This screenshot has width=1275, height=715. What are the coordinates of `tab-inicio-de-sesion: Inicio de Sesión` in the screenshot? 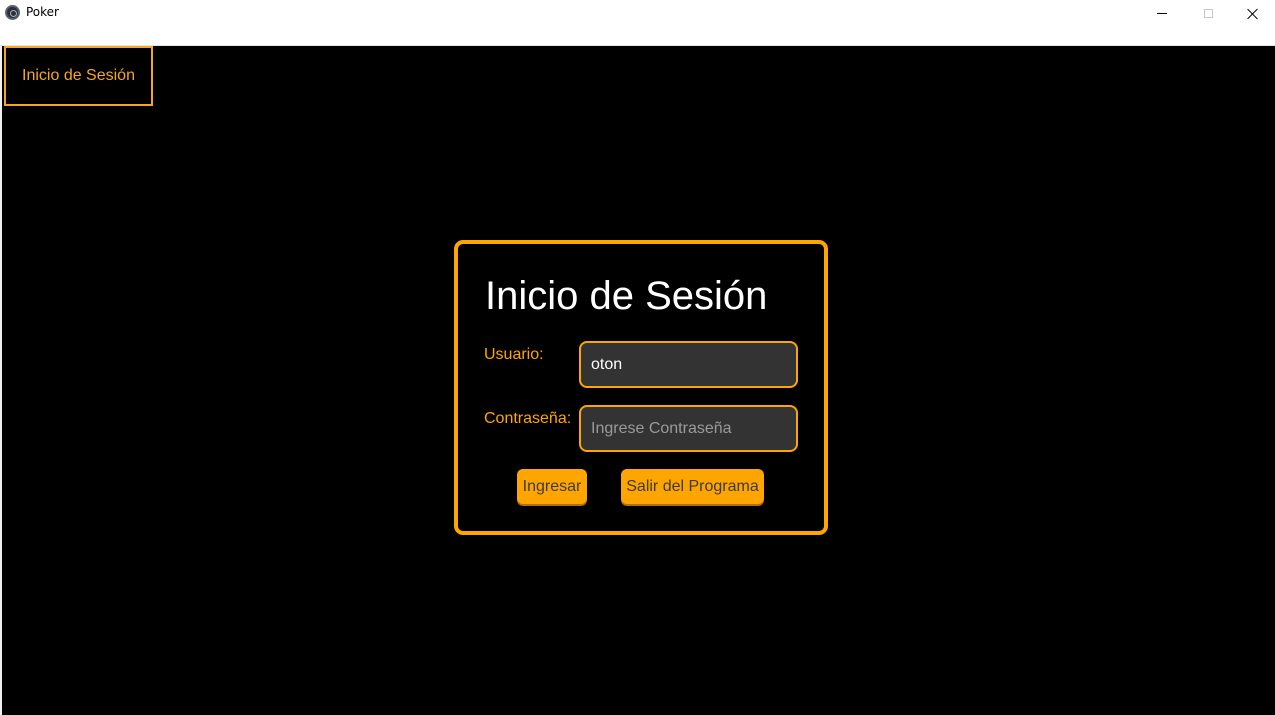 It's located at (78, 76).